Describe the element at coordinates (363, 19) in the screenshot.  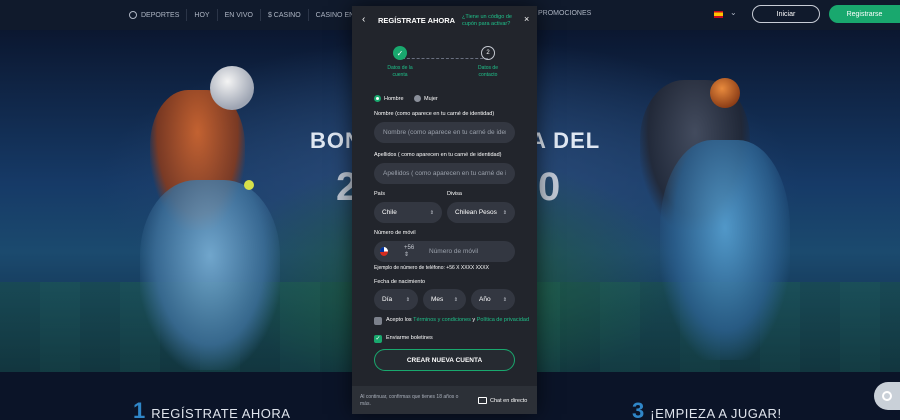
I see `back-arrow-icon: ‹` at that location.